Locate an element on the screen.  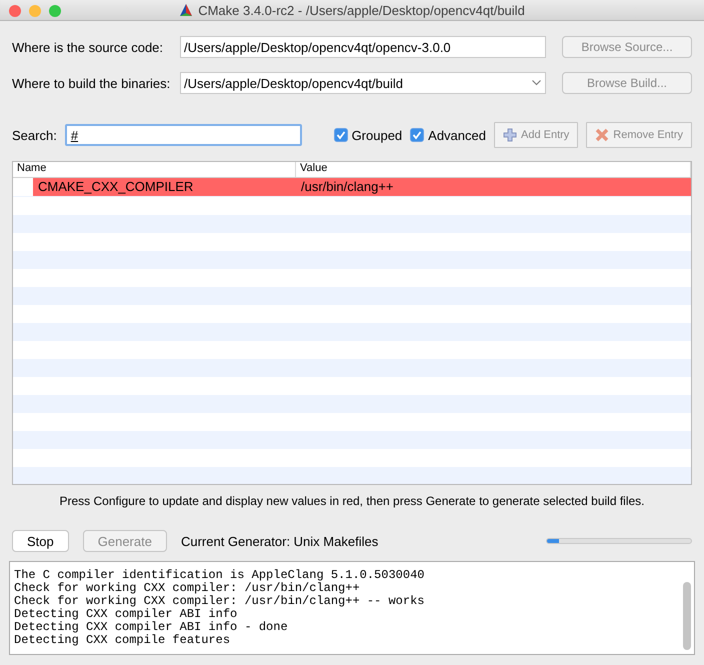
build-dropdown: /Users/apple/Desktop/opencv4qt/build is located at coordinates (363, 83).